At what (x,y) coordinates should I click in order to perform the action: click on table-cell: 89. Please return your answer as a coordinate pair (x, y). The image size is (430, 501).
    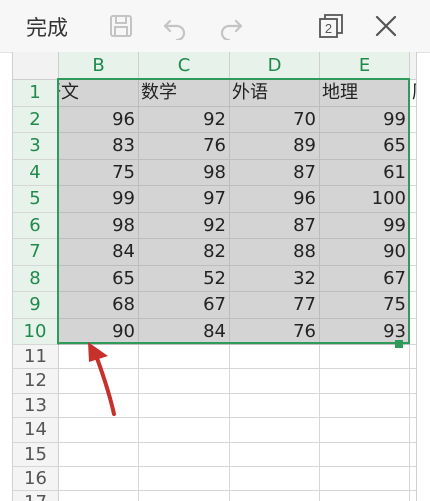
    Looking at the image, I should click on (275, 146).